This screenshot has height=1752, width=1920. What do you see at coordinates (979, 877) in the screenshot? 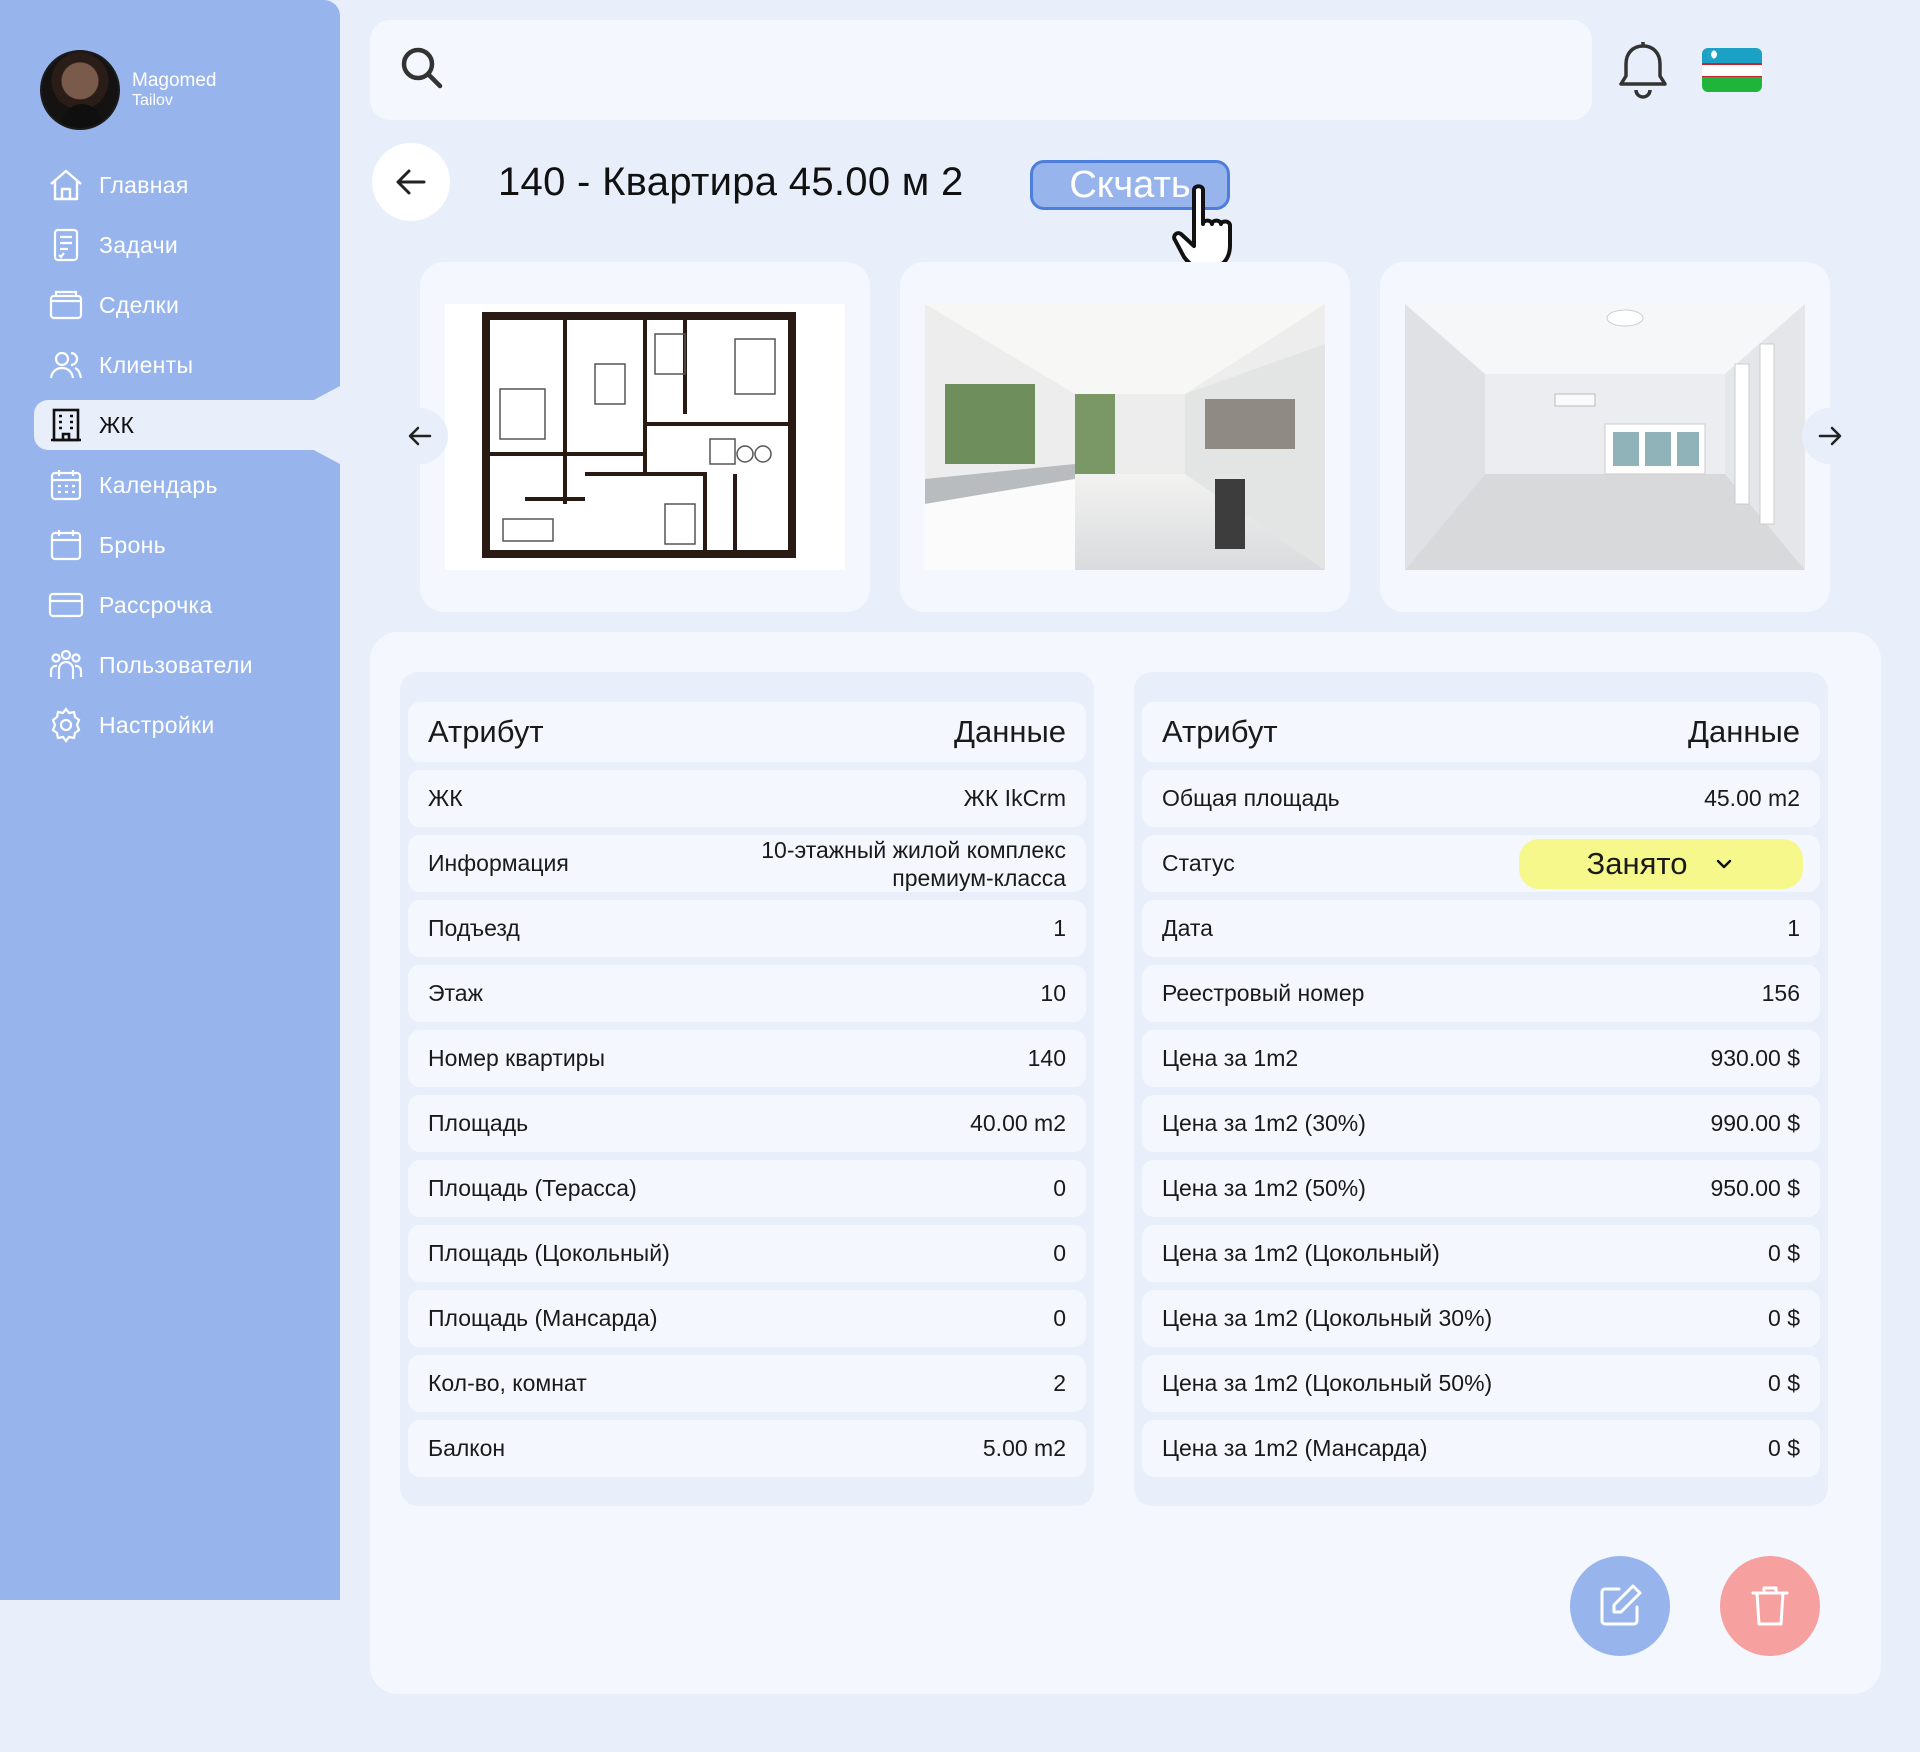
I see `info-line-2: премиум-класса` at bounding box center [979, 877].